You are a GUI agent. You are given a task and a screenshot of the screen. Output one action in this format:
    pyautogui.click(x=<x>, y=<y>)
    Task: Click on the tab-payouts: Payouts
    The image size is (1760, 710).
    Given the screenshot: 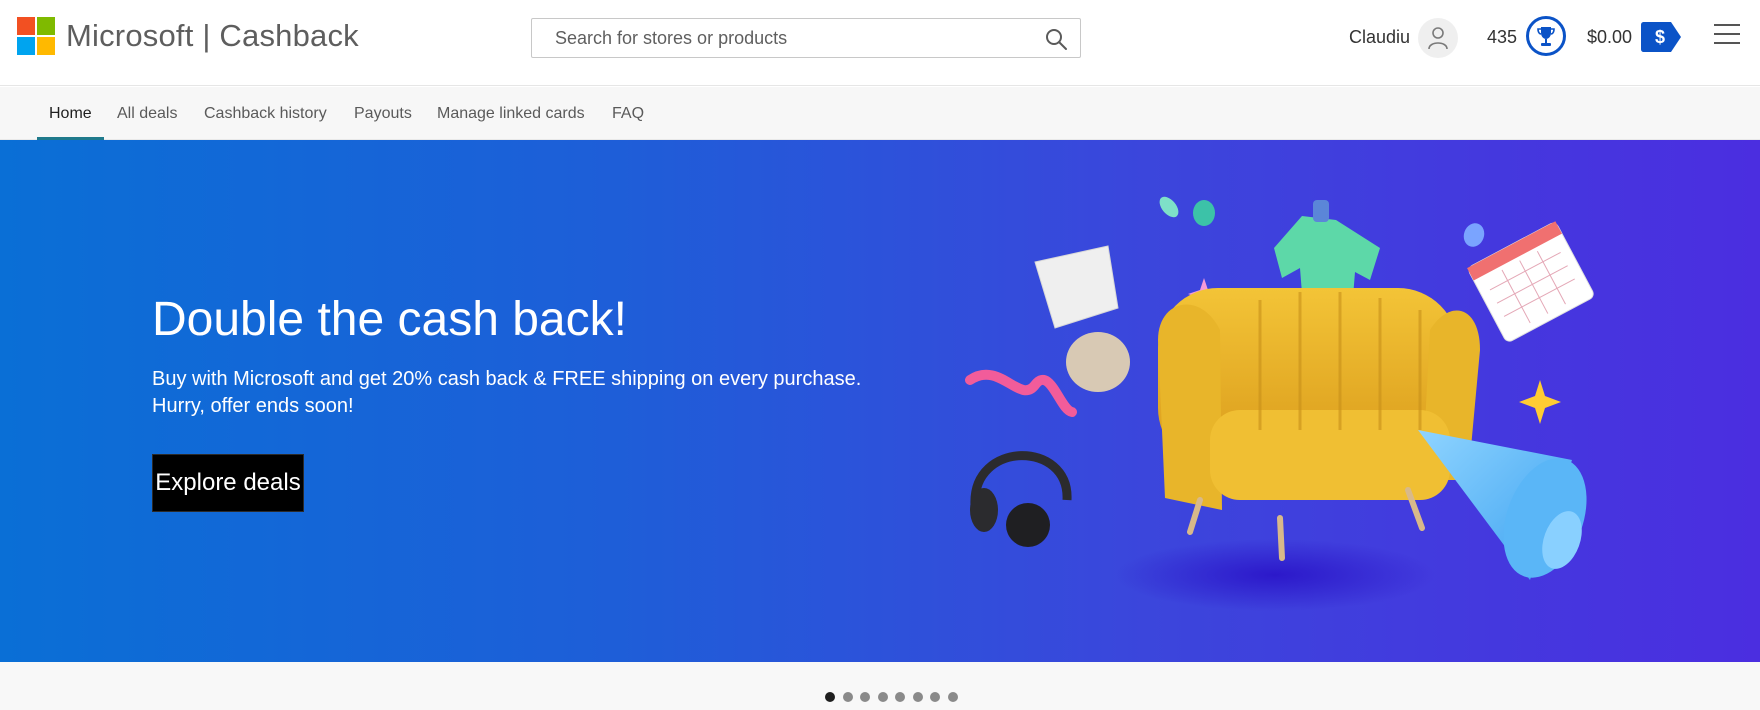 What is the action you would take?
    pyautogui.click(x=383, y=113)
    